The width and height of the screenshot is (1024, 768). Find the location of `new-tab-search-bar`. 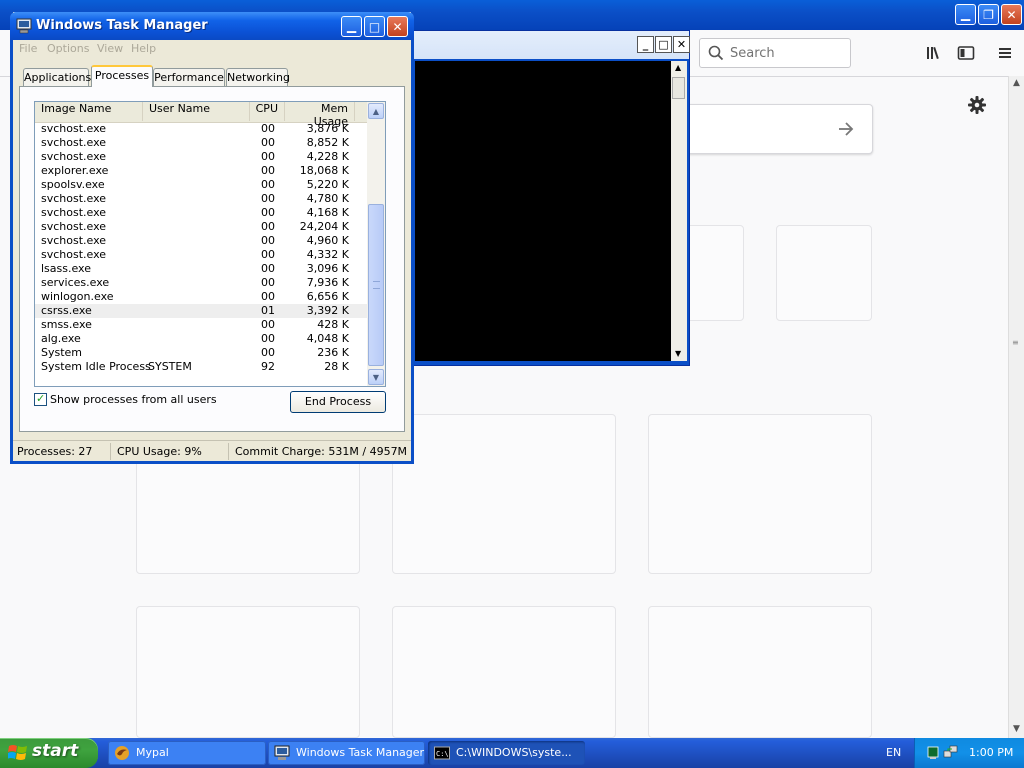

new-tab-search-bar is located at coordinates (779, 129).